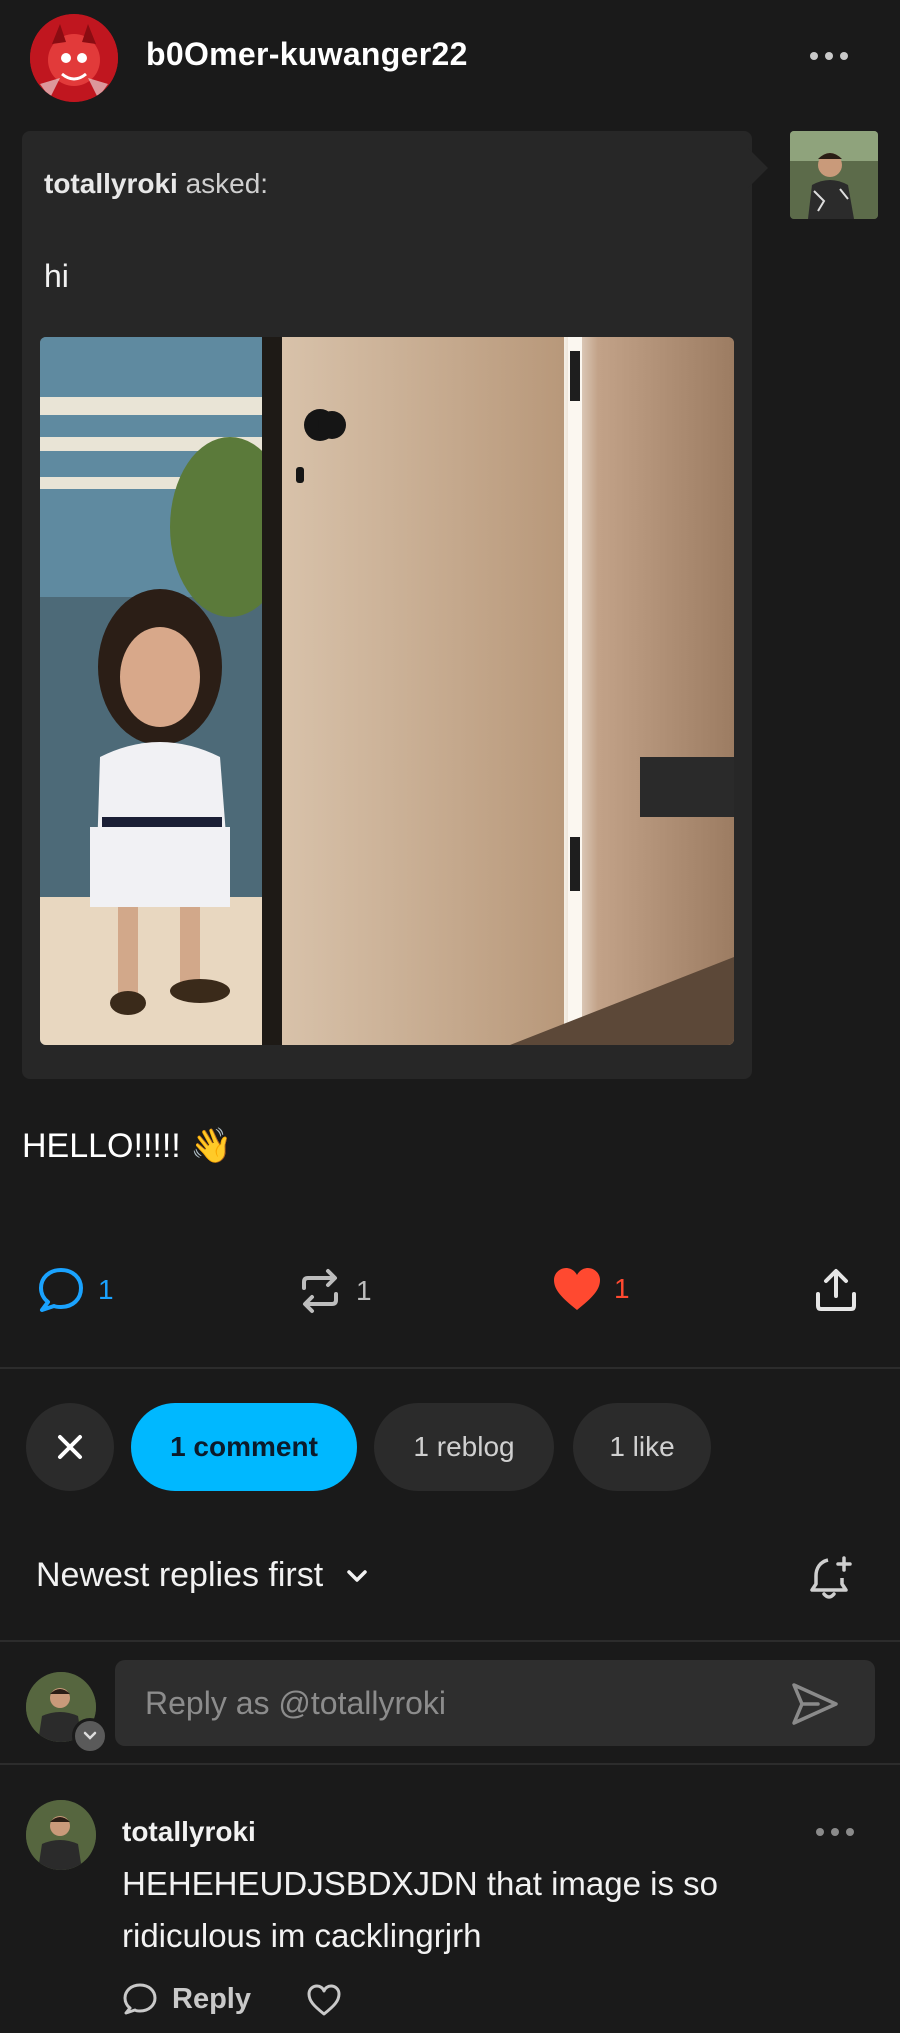 The image size is (900, 2033). I want to click on like-action: 1, so click(591, 1289).